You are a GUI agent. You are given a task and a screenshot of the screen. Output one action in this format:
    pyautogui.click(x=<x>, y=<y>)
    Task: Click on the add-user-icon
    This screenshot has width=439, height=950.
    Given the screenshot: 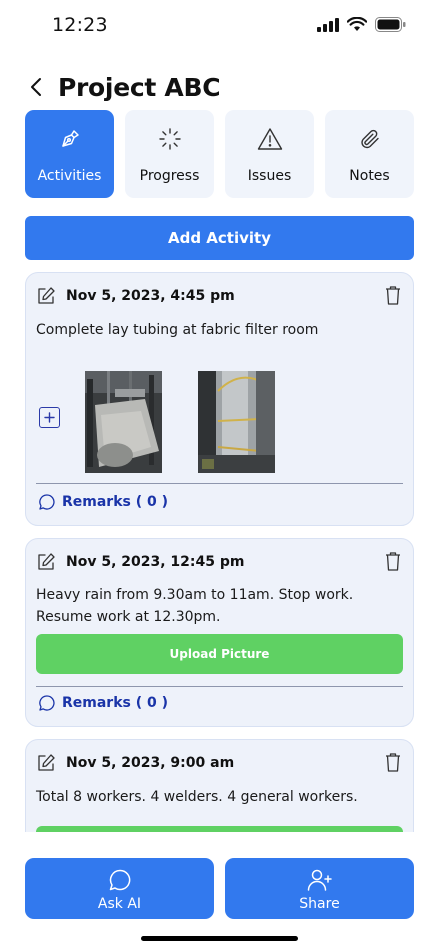 What is the action you would take?
    pyautogui.click(x=319, y=880)
    